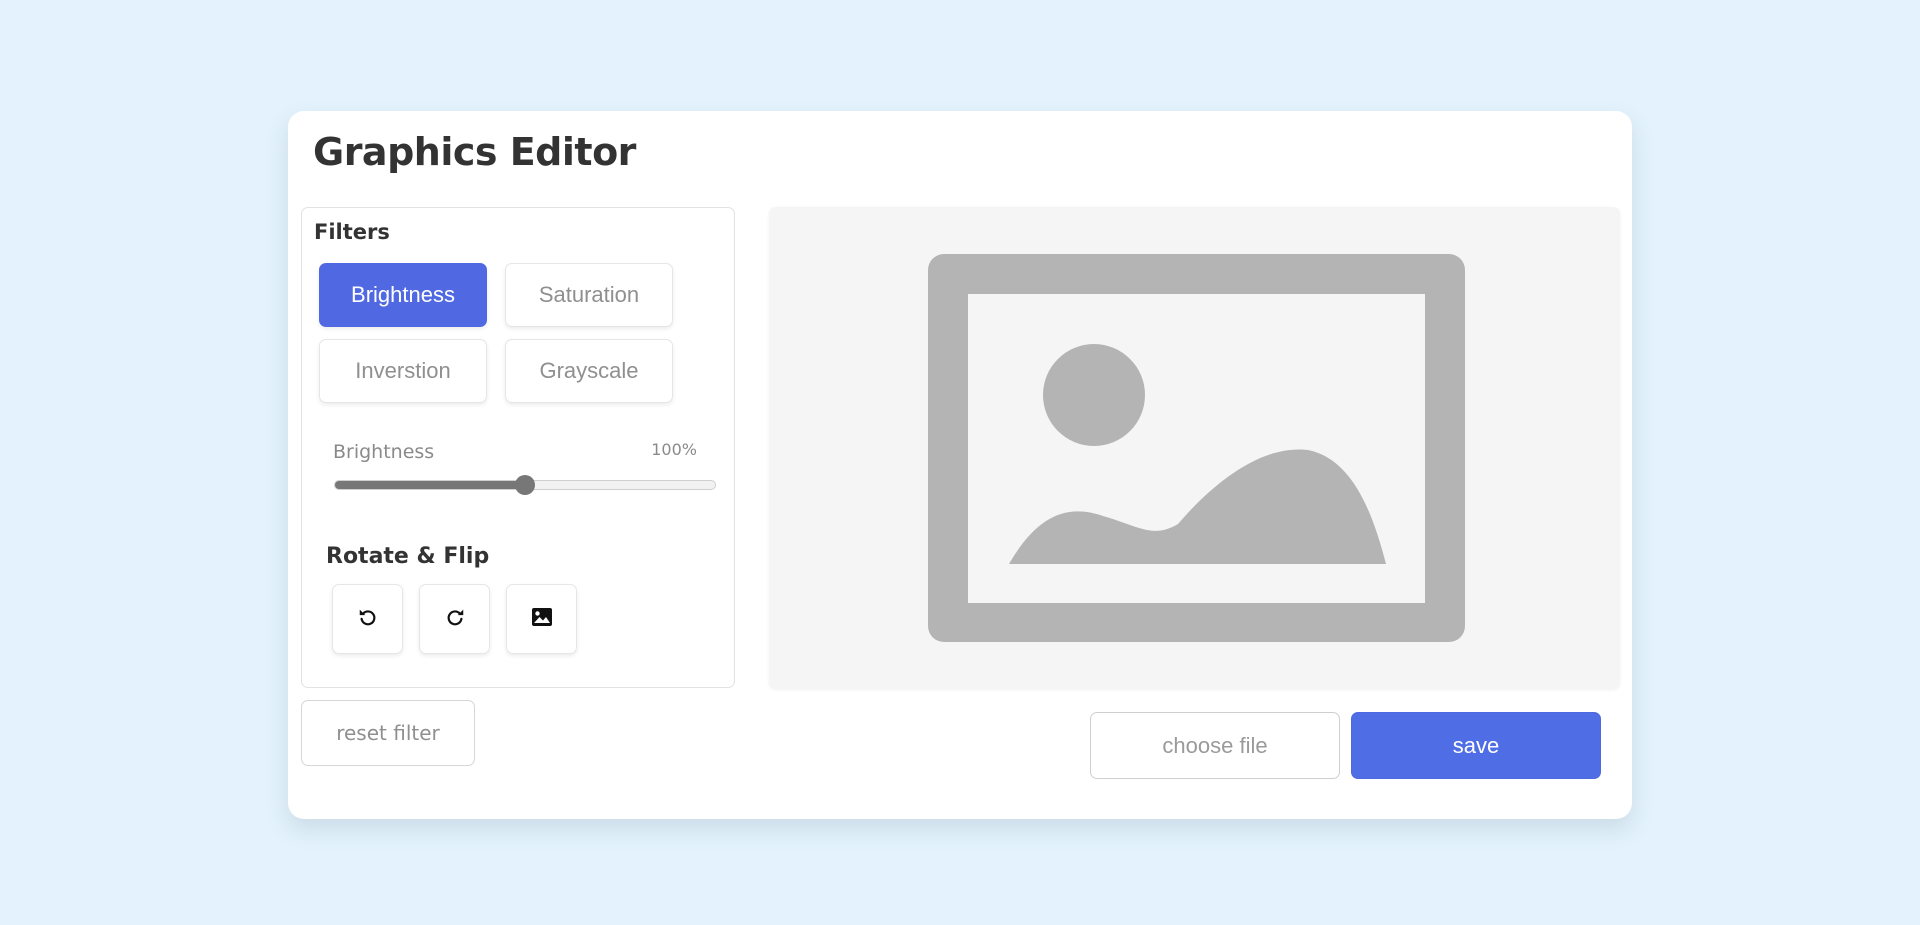 The height and width of the screenshot is (925, 1920). I want to click on filter-grayscale-button: Grayscale, so click(589, 371).